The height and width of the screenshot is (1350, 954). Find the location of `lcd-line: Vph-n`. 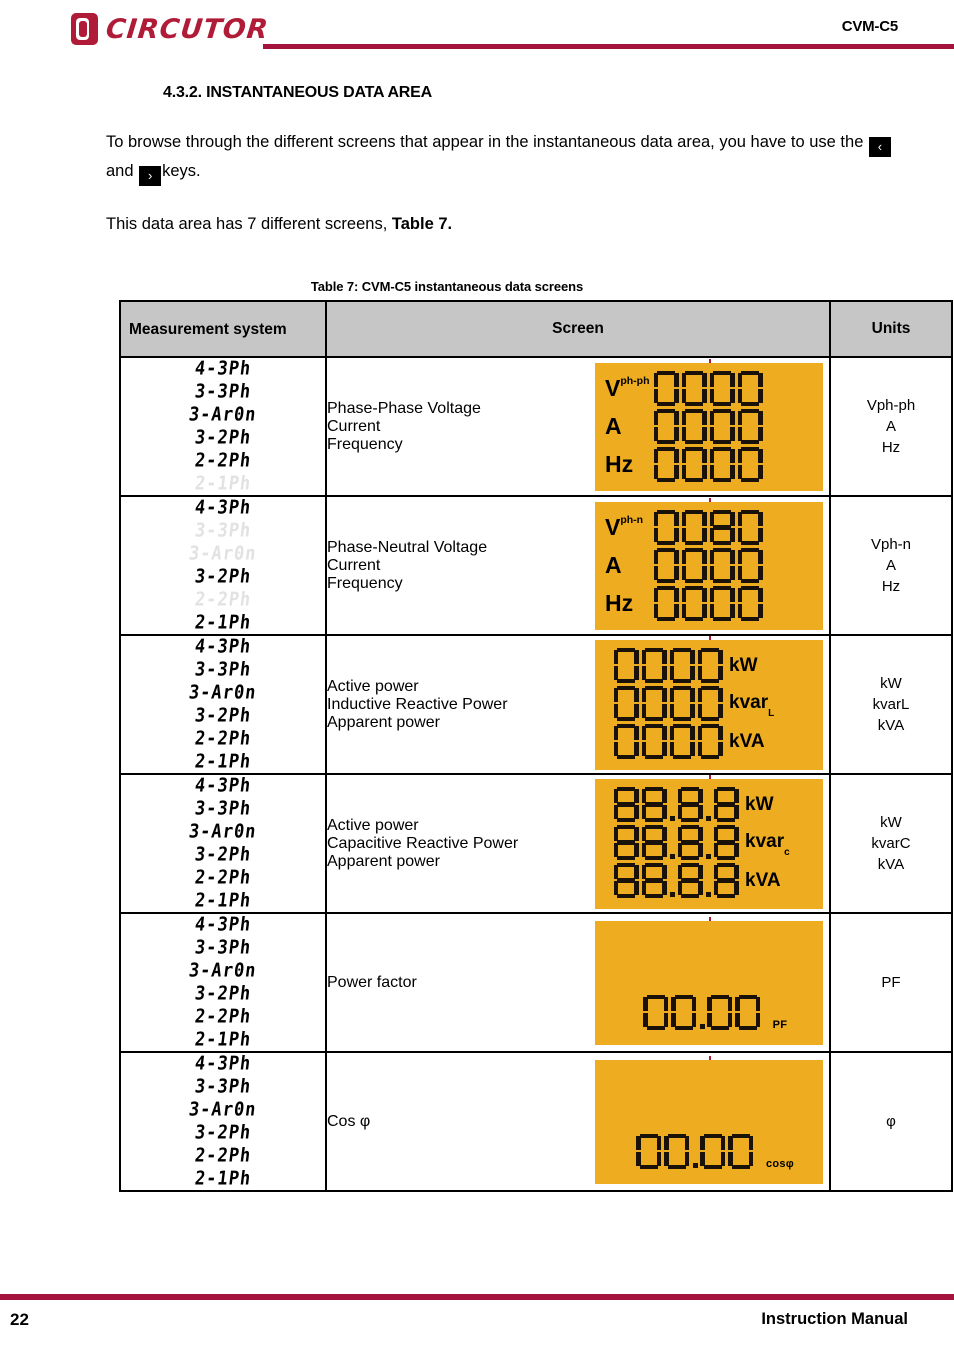

lcd-line: Vph-n is located at coordinates (709, 528).